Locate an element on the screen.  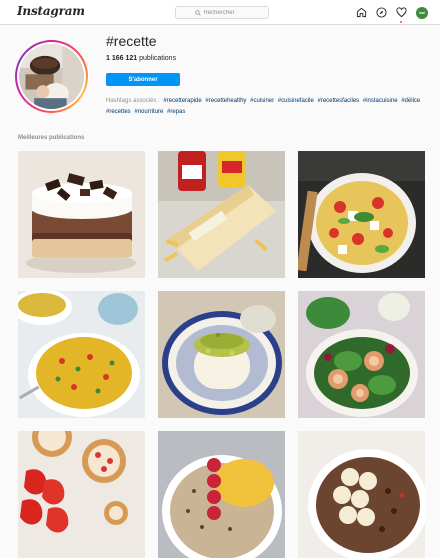
search-box is located at coordinates (222, 12).